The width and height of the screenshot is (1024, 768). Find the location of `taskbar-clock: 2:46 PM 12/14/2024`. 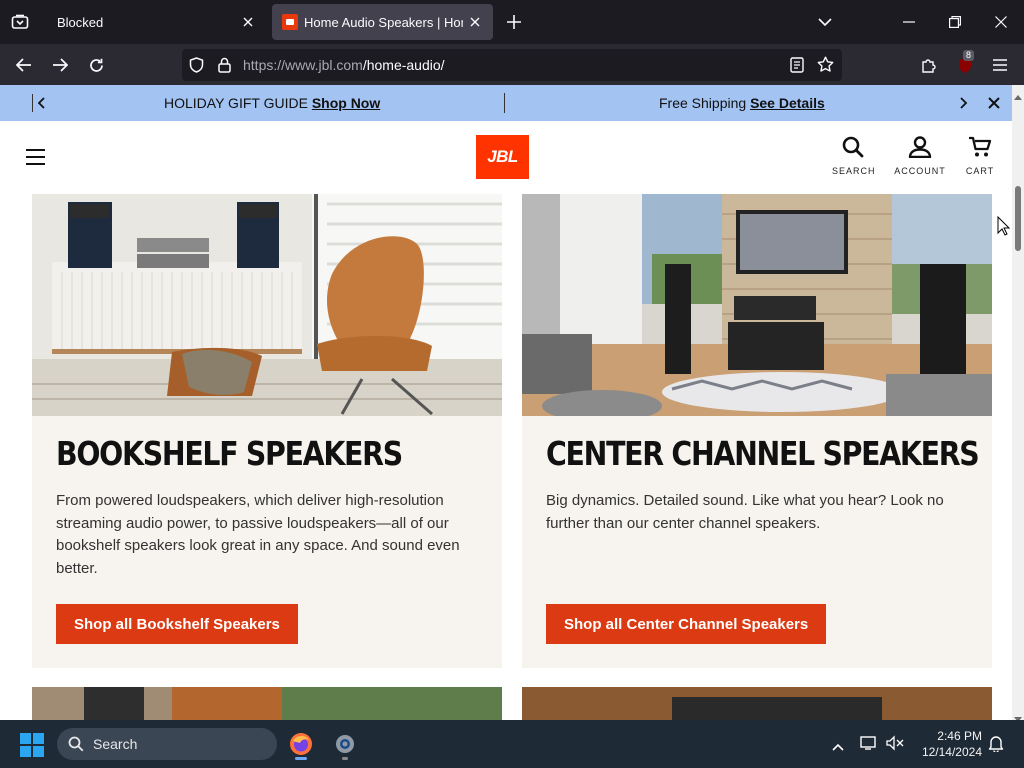

taskbar-clock: 2:46 PM 12/14/2024 is located at coordinates (947, 744).